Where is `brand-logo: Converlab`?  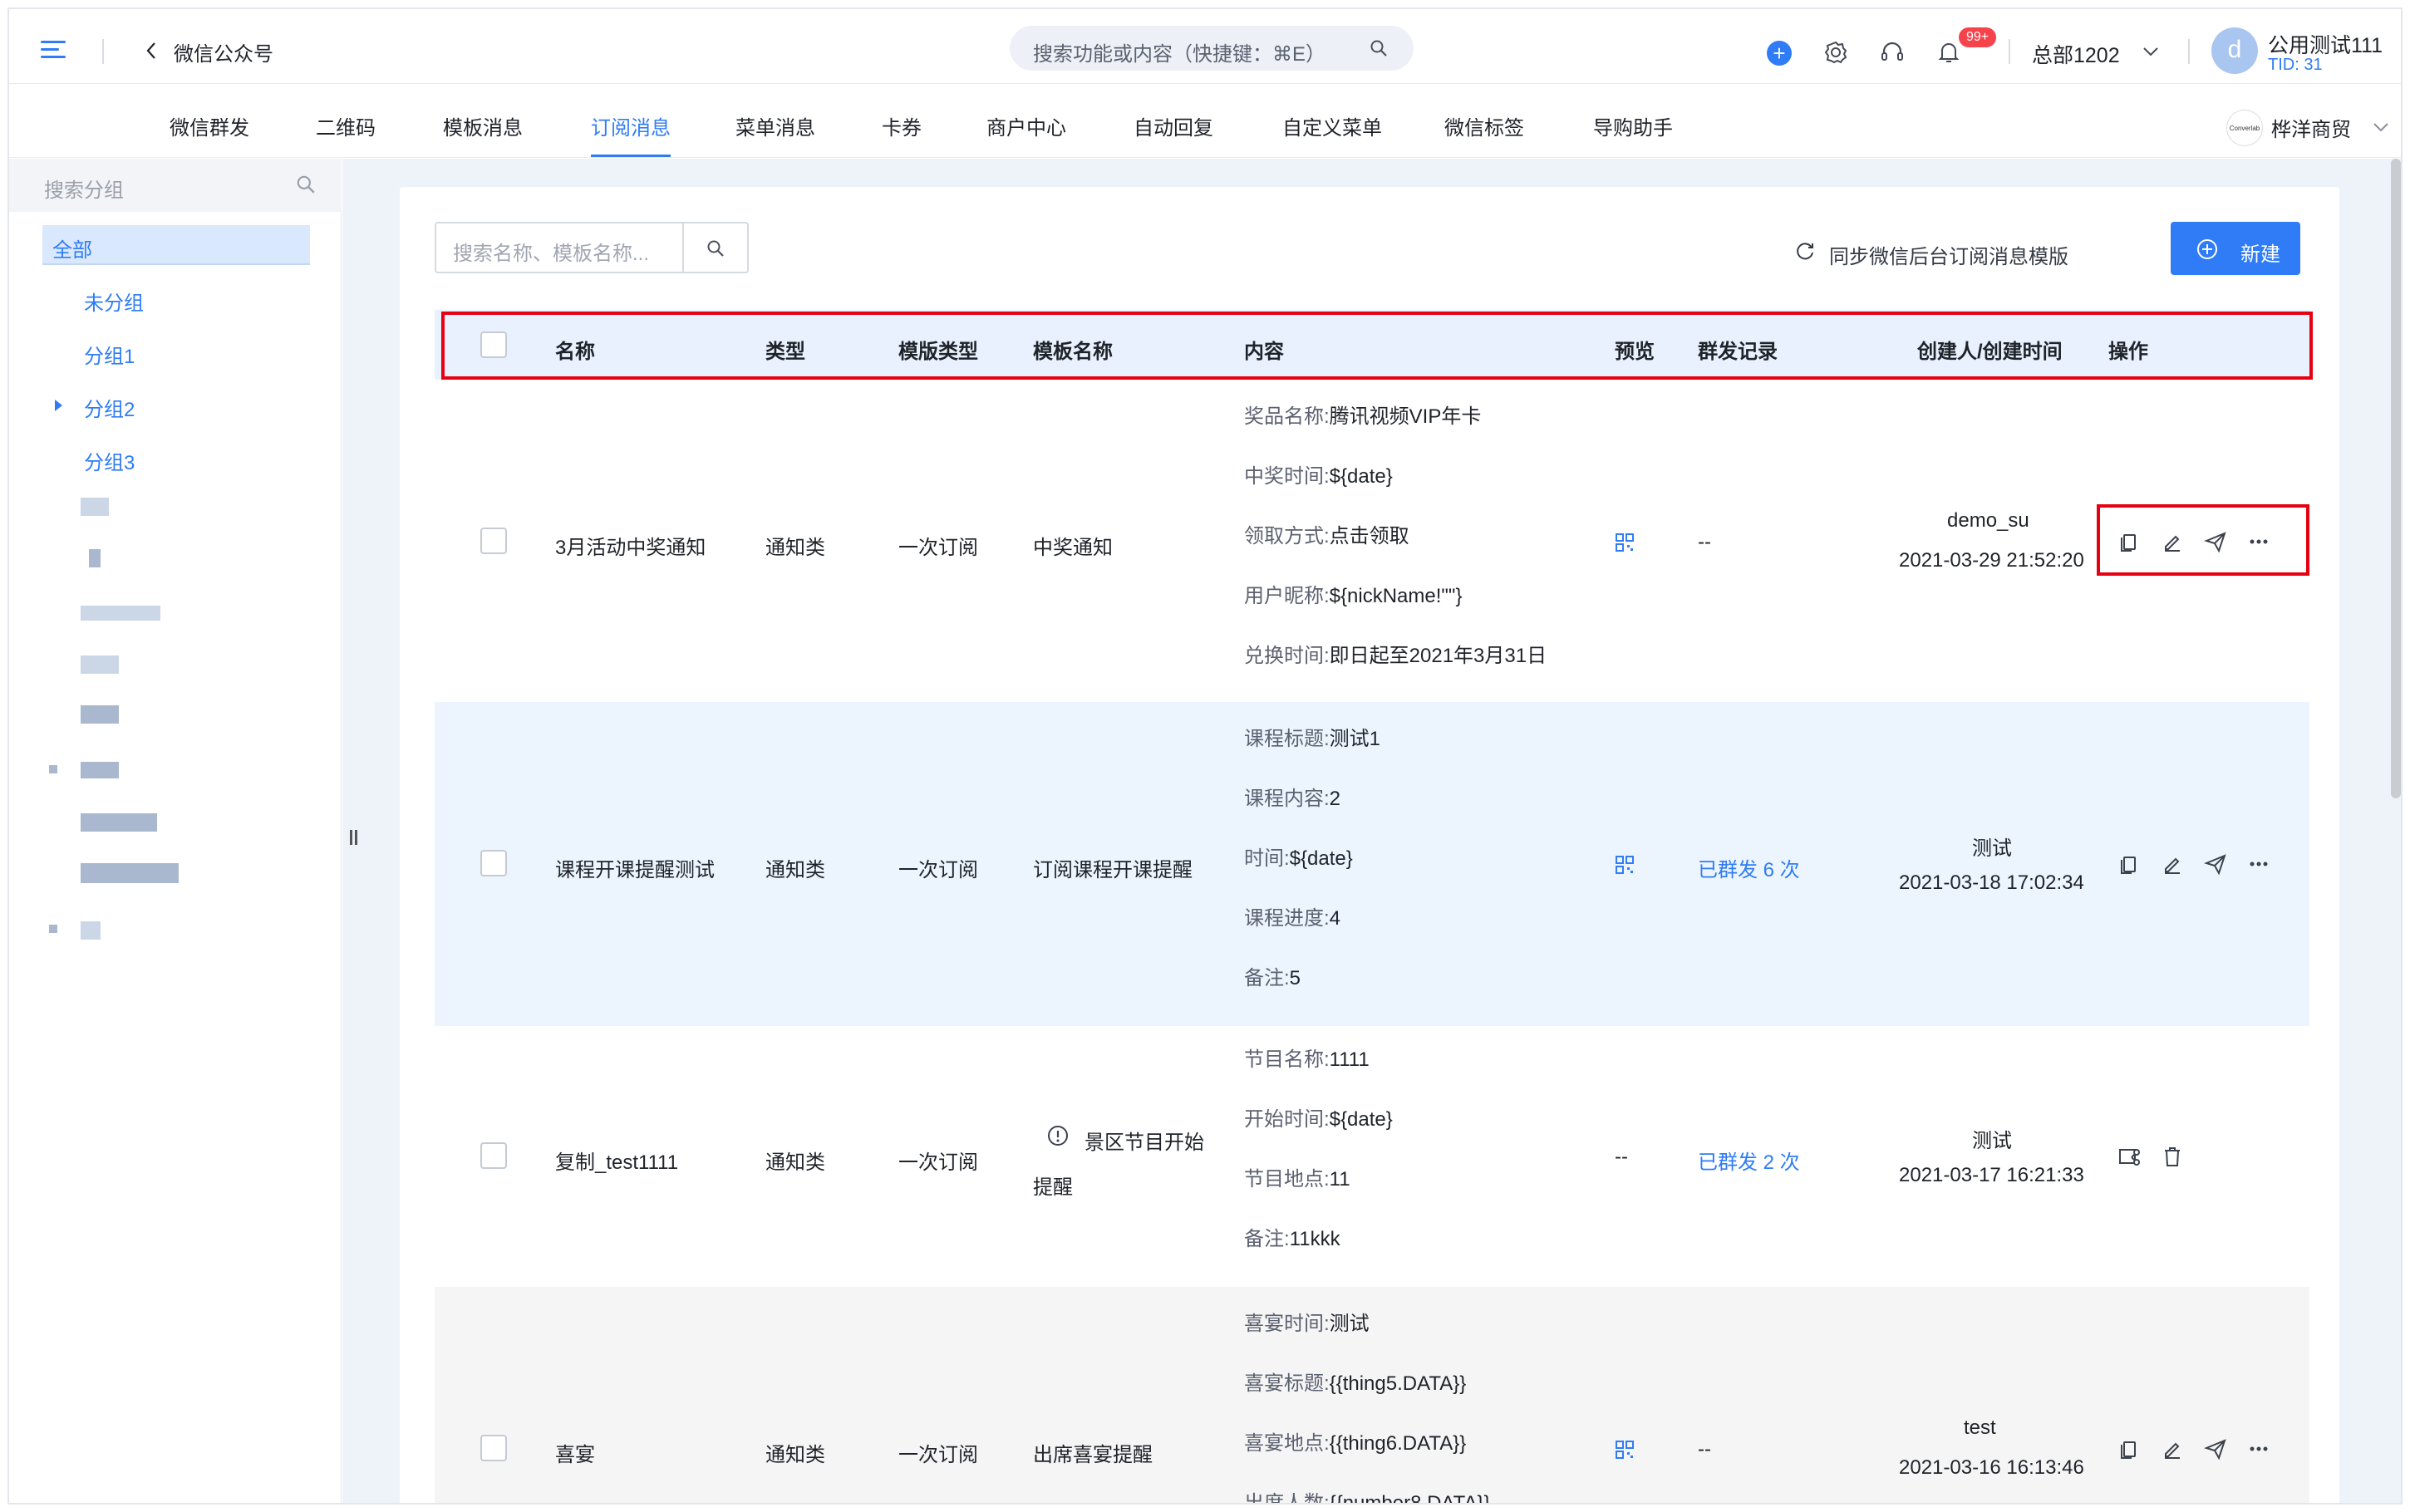
brand-logo: Converlab is located at coordinates (2244, 128).